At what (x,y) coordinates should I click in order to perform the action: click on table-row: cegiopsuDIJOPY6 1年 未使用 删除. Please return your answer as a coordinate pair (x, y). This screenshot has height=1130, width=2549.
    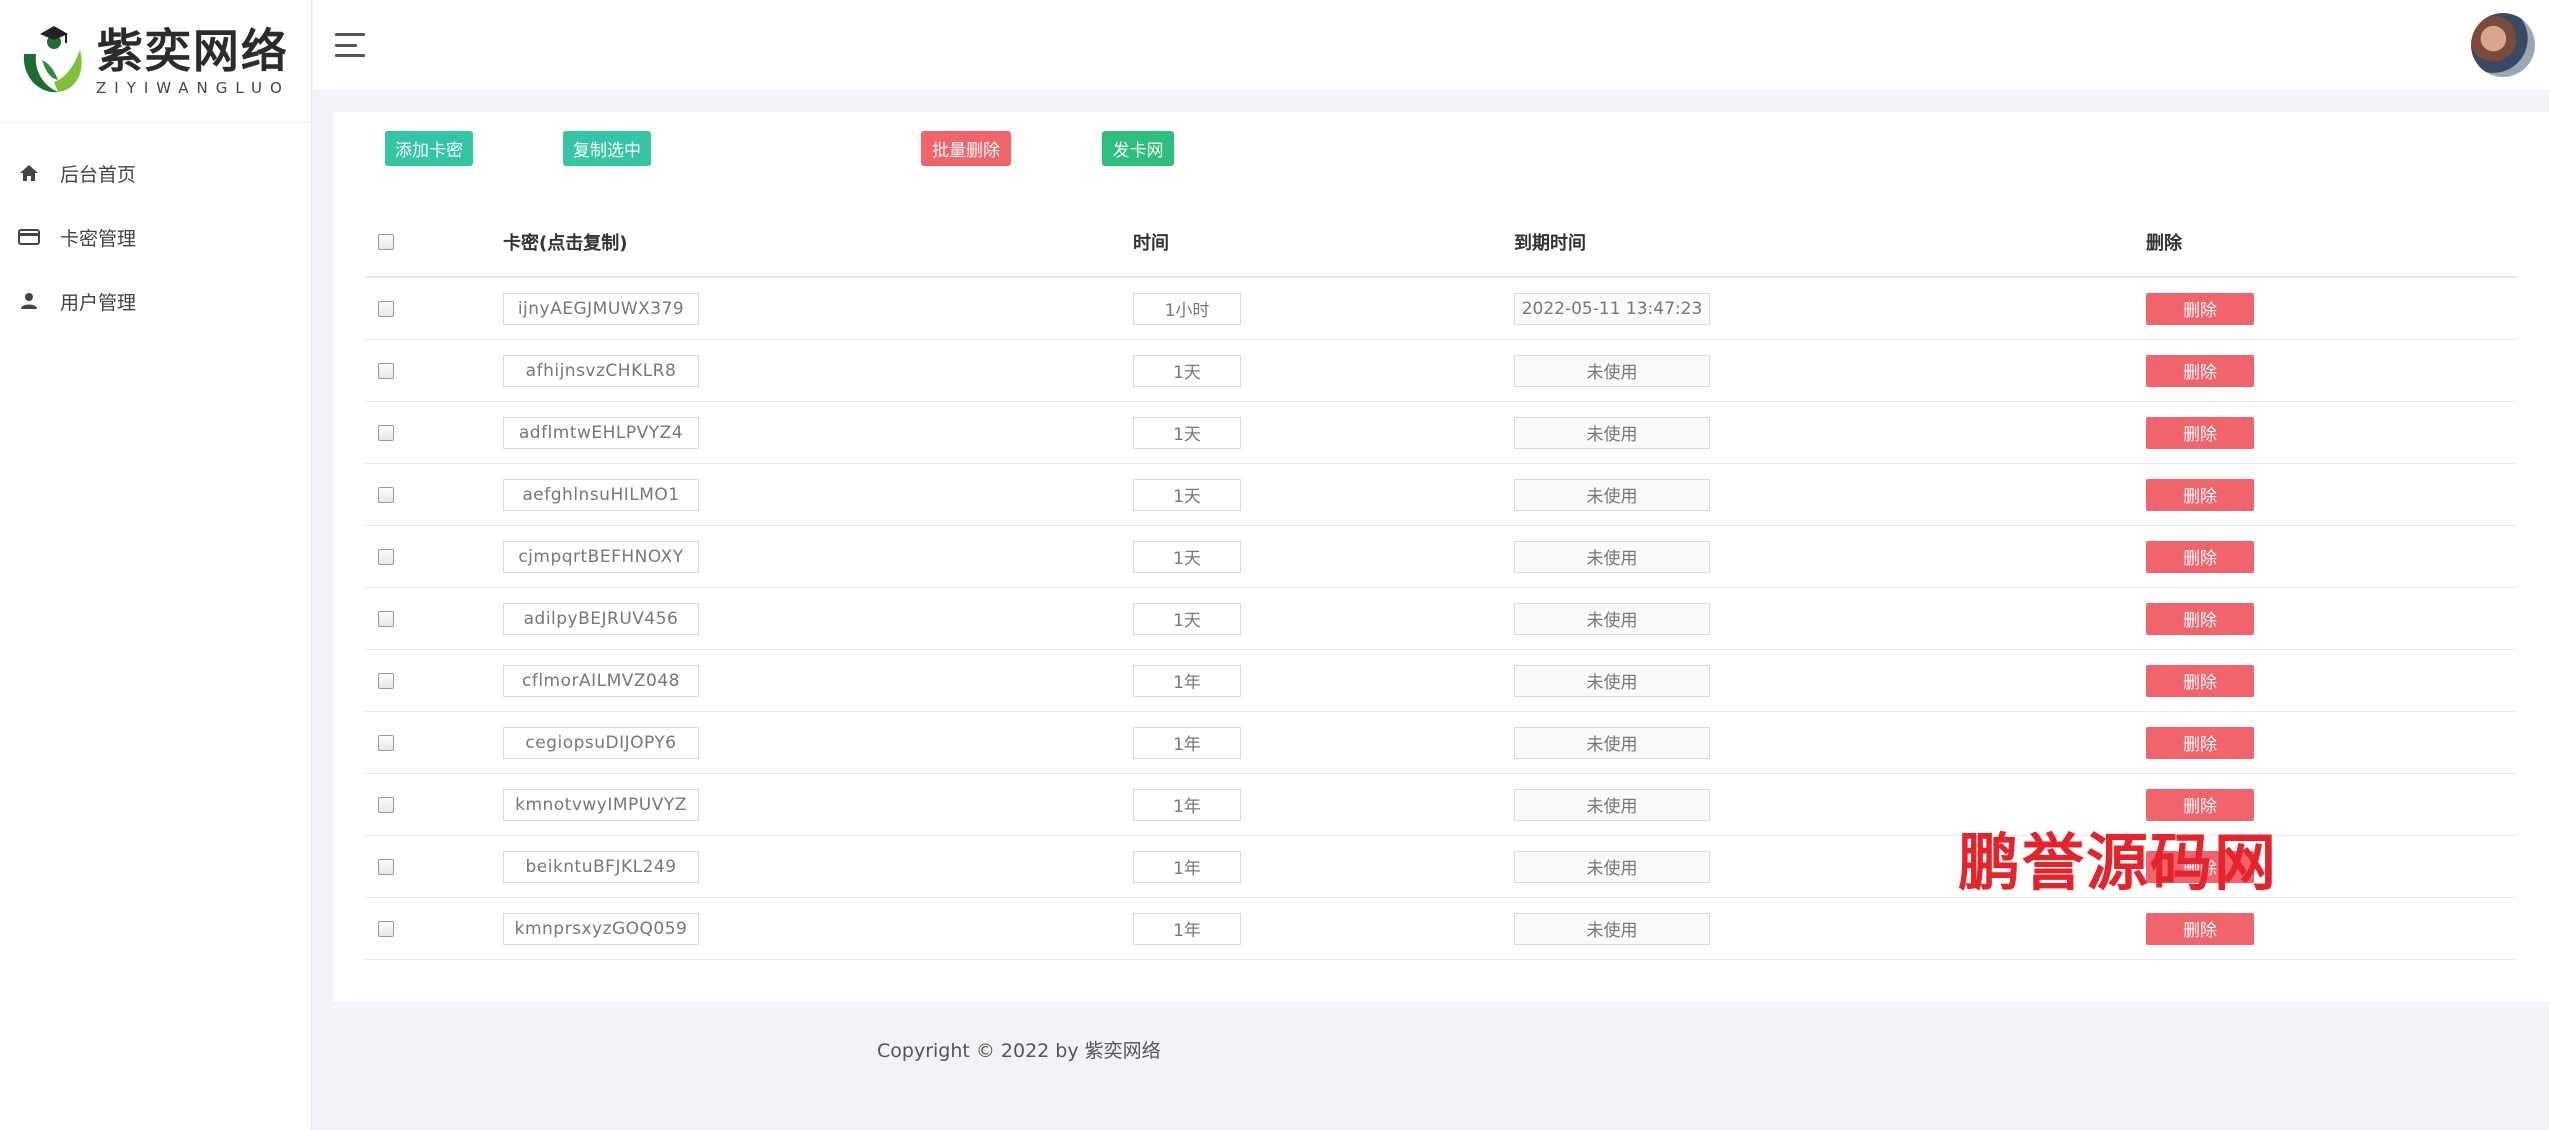
    Looking at the image, I should click on (1441, 743).